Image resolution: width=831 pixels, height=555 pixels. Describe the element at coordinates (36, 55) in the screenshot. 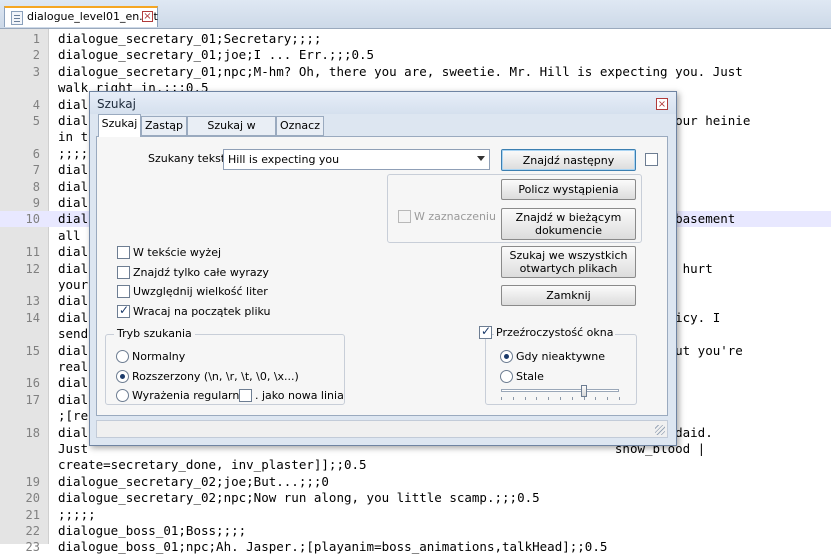

I see `line-number: 2` at that location.